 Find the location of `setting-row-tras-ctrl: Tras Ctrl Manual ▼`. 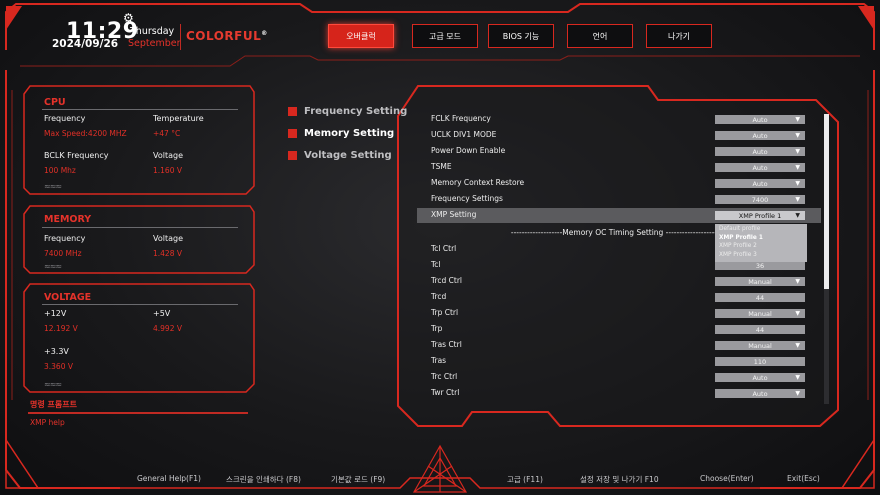

setting-row-tras-ctrl: Tras Ctrl Manual ▼ is located at coordinates (619, 345).